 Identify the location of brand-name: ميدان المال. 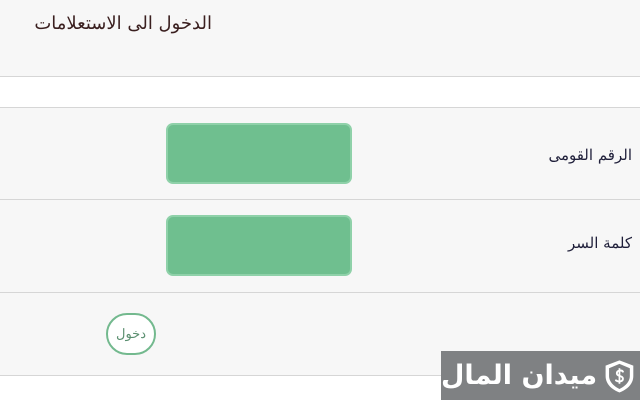
(519, 375).